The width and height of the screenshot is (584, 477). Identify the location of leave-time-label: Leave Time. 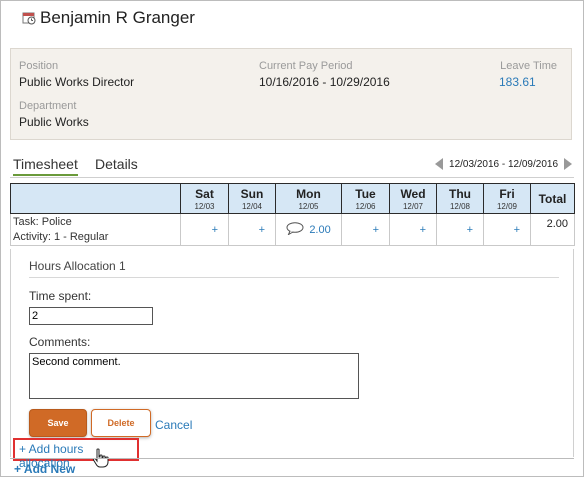
(528, 66).